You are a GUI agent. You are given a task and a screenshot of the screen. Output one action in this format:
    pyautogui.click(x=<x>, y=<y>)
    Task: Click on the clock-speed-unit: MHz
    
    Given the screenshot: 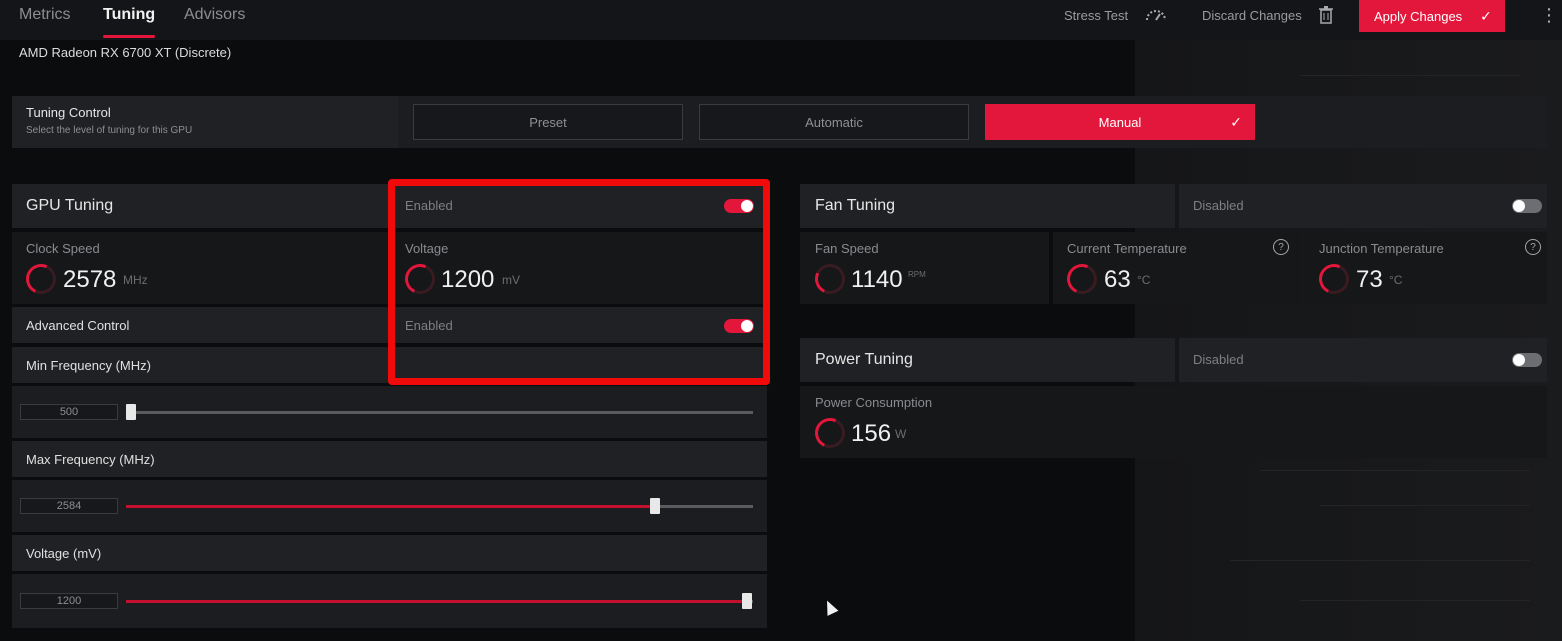 What is the action you would take?
    pyautogui.click(x=135, y=280)
    